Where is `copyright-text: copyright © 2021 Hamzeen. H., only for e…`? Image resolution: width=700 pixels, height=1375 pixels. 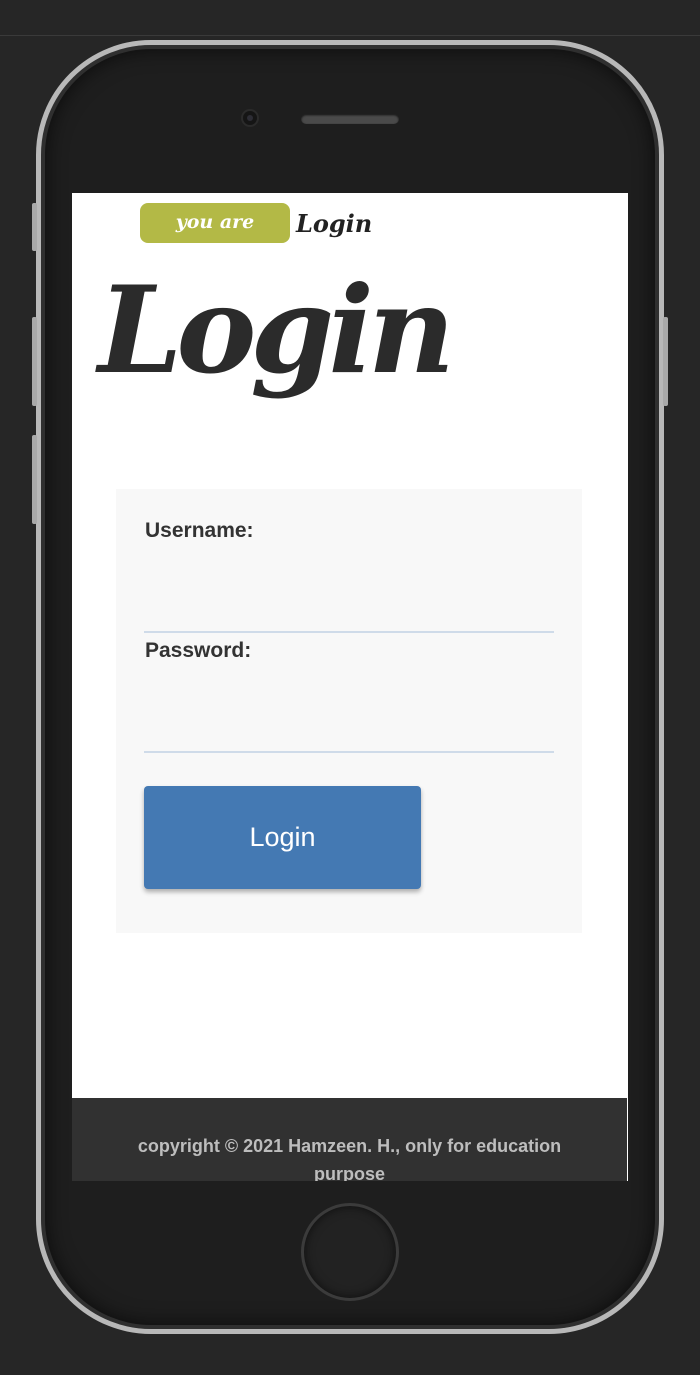
copyright-text: copyright © 2021 Hamzeen. H., only for e… is located at coordinates (349, 1158).